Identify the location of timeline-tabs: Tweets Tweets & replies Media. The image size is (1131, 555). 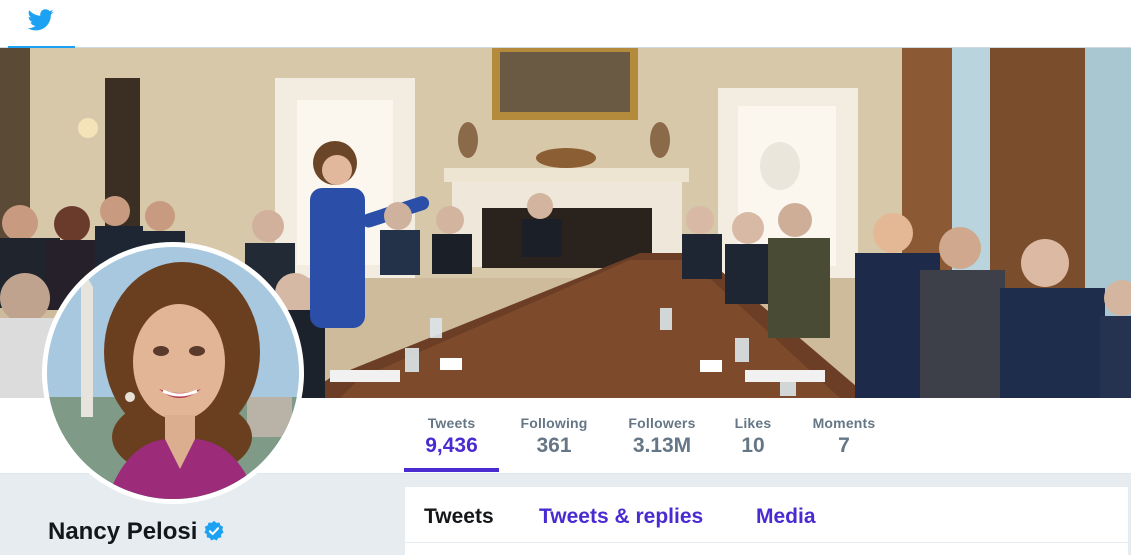
(766, 521).